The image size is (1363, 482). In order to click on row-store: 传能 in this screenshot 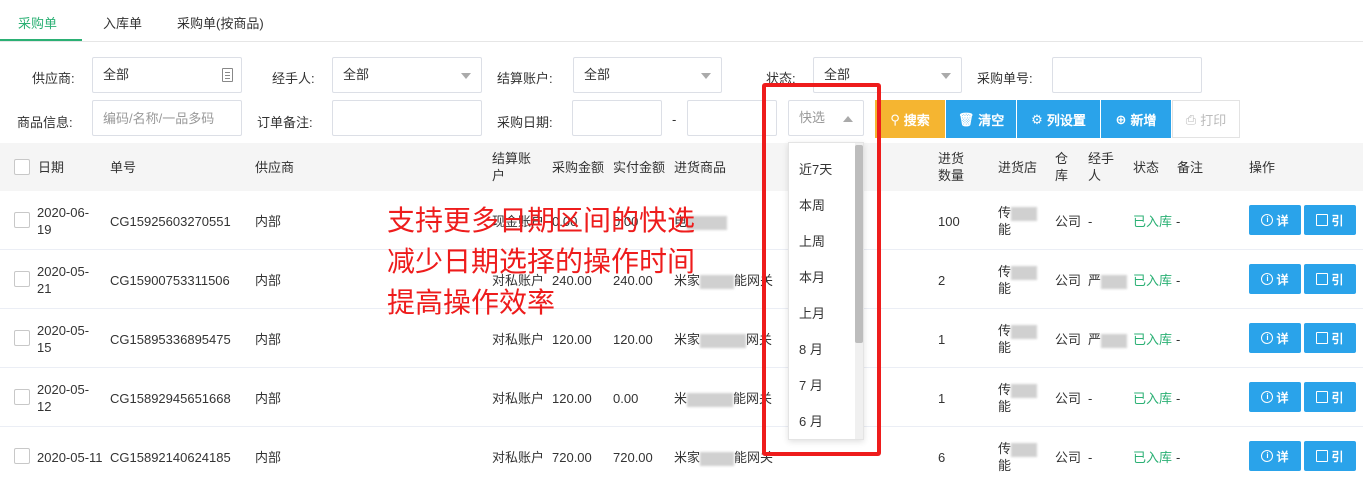, I will do `click(1018, 457)`.